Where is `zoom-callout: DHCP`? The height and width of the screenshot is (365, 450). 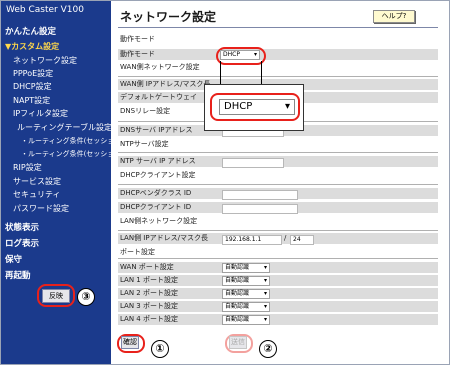
zoom-callout: DHCP is located at coordinates (254, 107).